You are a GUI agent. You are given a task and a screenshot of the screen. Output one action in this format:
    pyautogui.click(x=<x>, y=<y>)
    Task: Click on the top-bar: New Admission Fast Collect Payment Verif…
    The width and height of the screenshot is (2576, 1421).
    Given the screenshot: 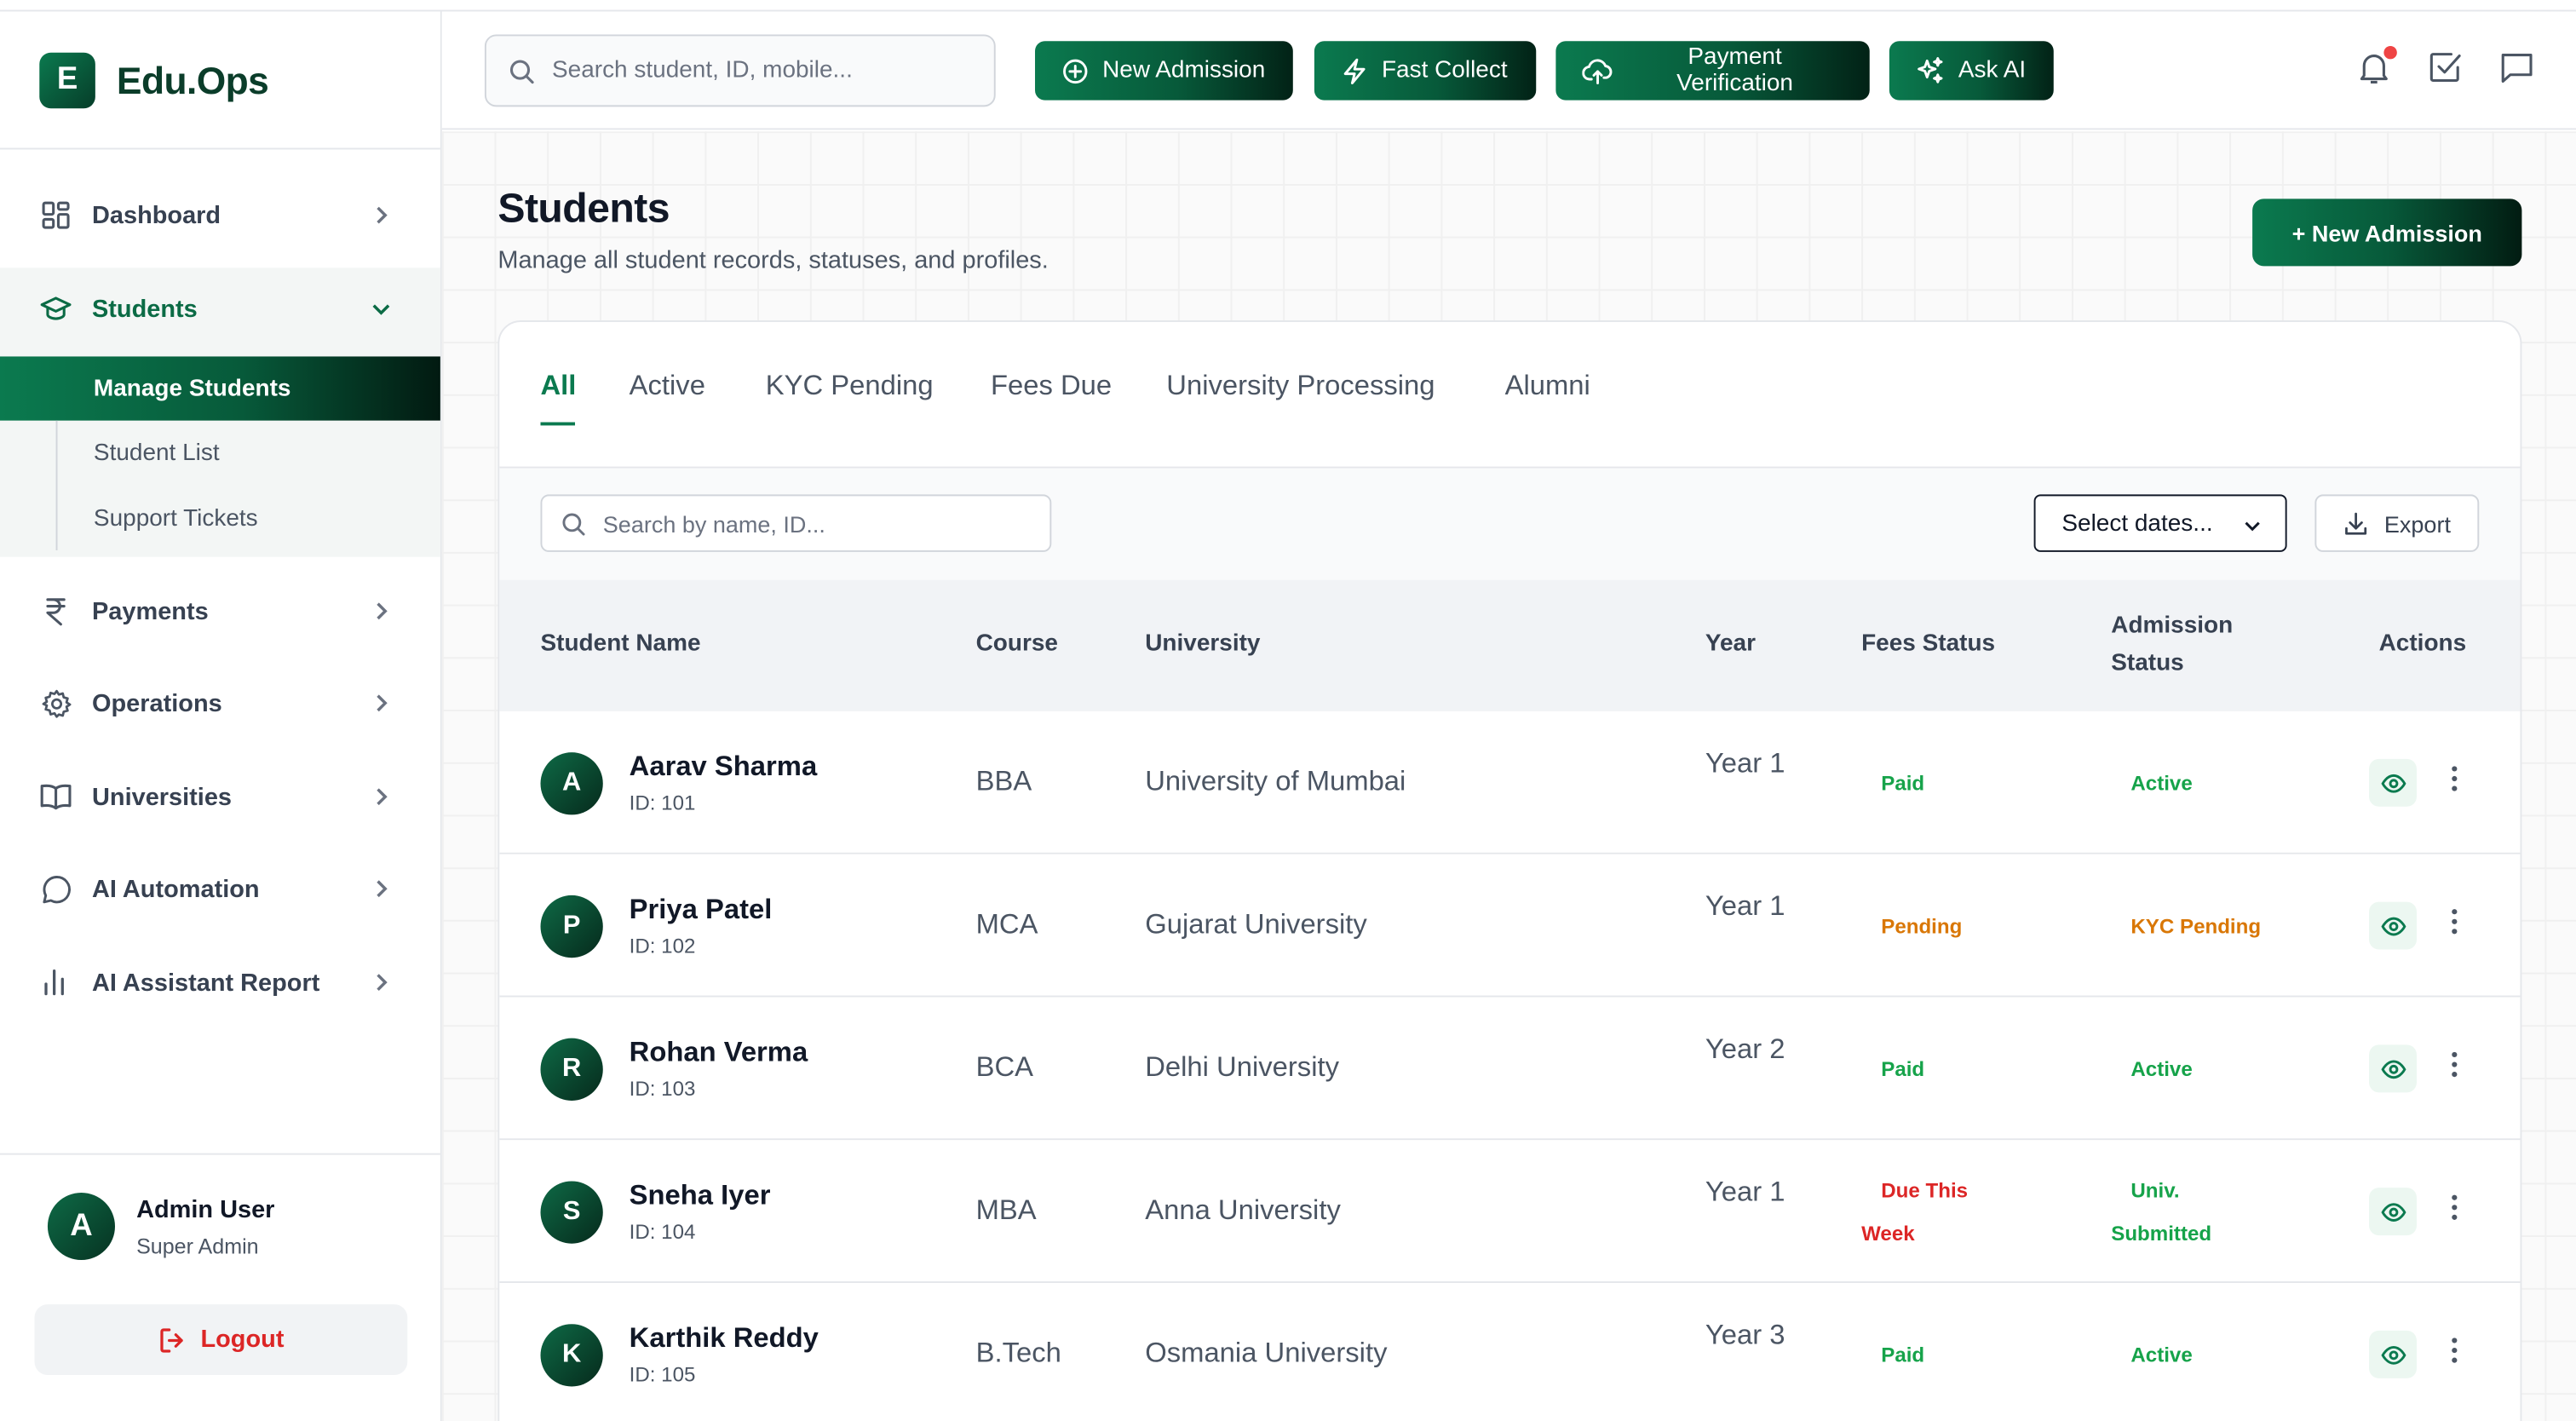 What is the action you would take?
    pyautogui.click(x=1509, y=70)
    